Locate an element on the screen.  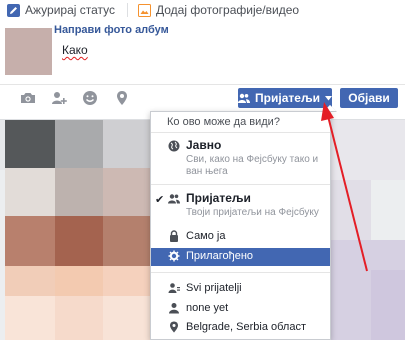
avatar is located at coordinates (28, 51).